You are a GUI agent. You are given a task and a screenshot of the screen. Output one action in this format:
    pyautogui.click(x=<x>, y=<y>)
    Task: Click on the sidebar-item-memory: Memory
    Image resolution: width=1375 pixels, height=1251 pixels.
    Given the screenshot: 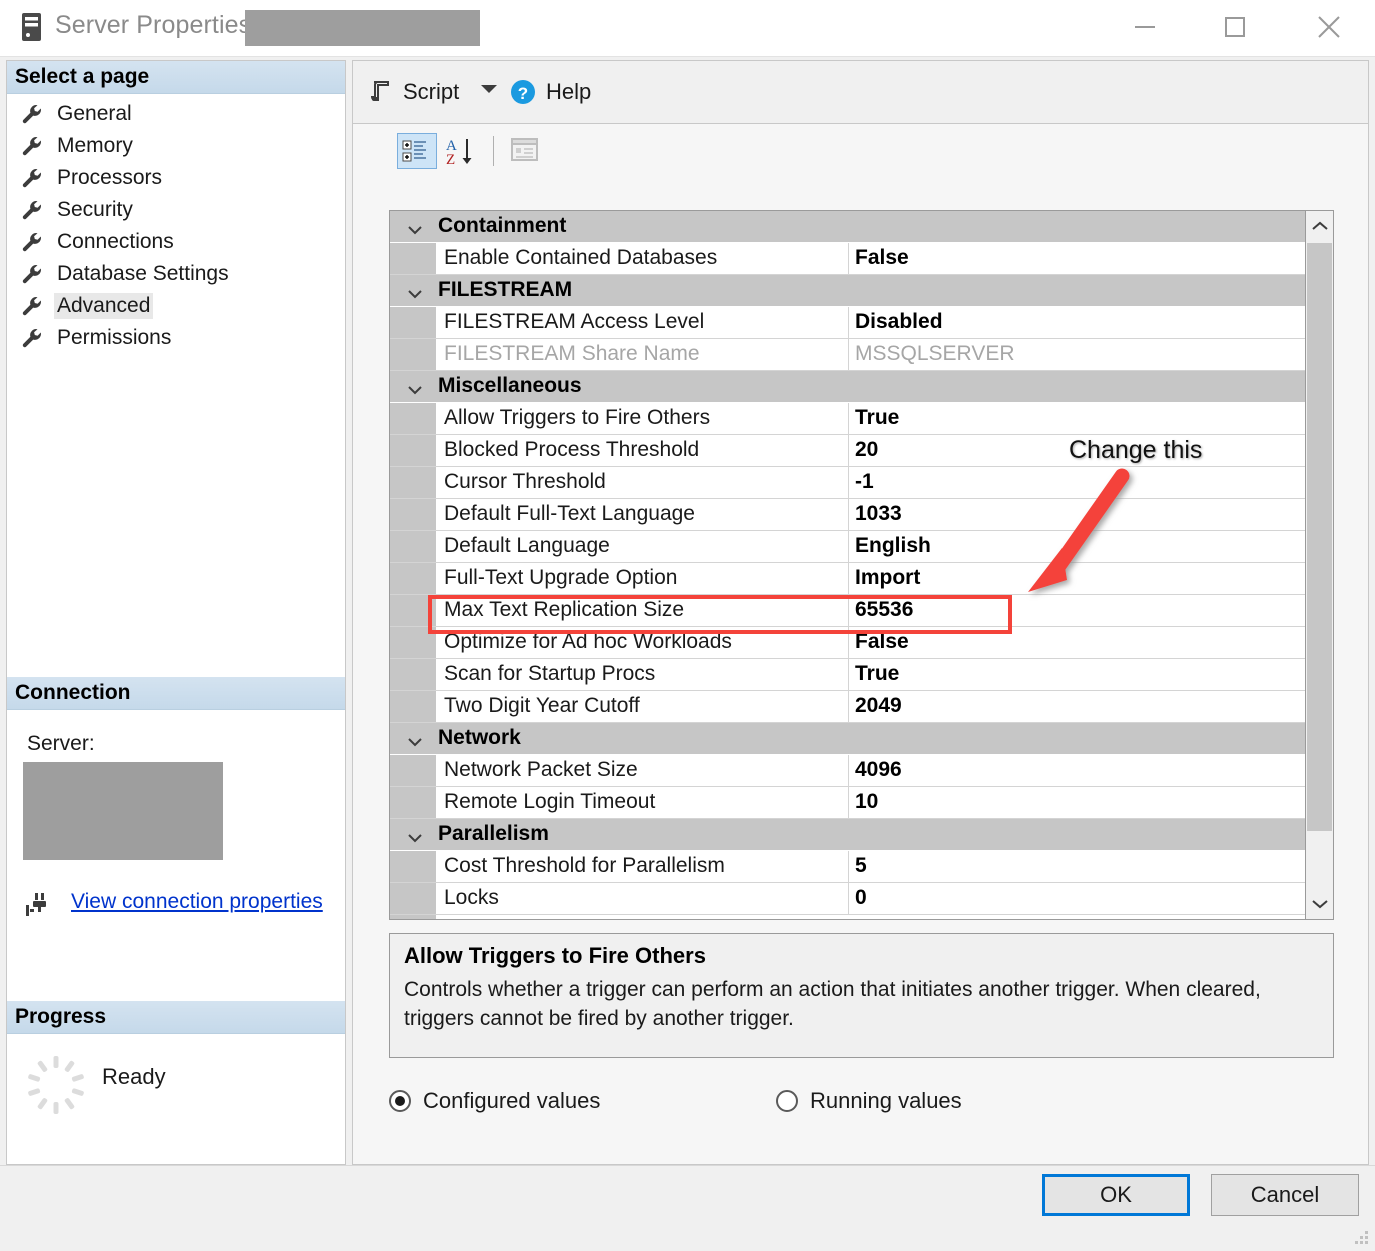 What is the action you would take?
    pyautogui.click(x=176, y=146)
    